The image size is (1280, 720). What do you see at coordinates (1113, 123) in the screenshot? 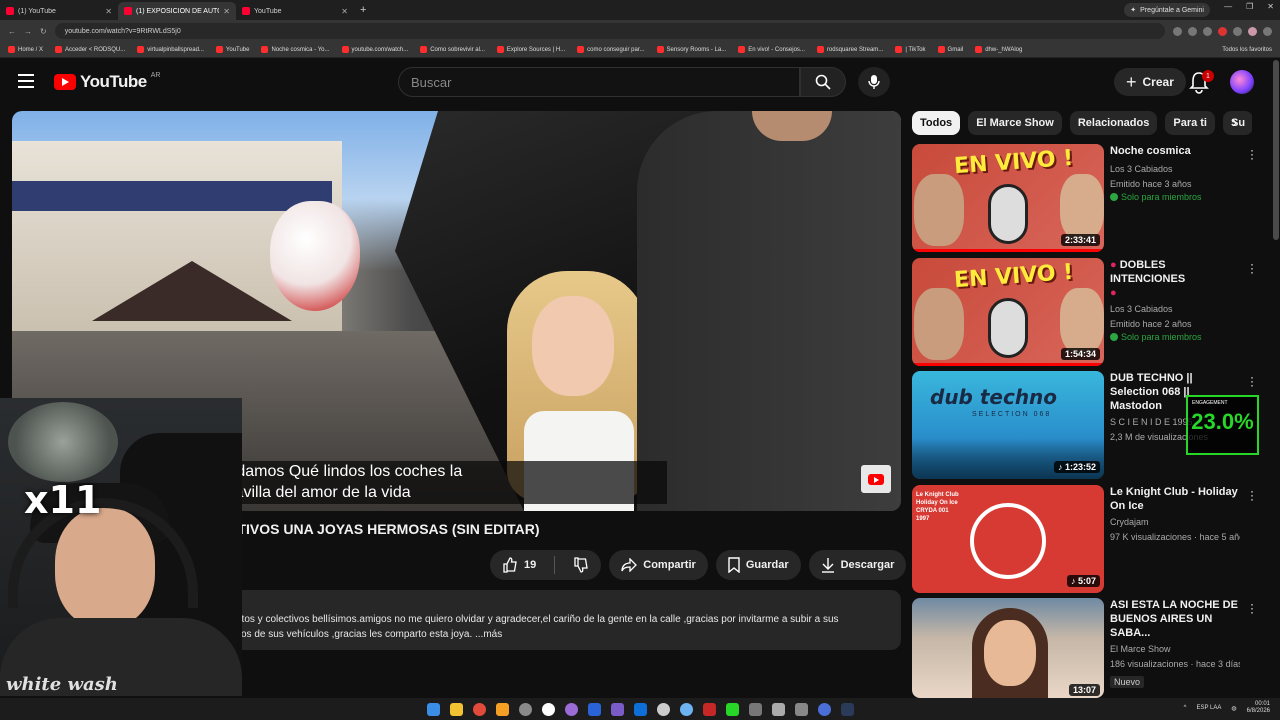
I see `chip-relacionados: Relacionados` at bounding box center [1113, 123].